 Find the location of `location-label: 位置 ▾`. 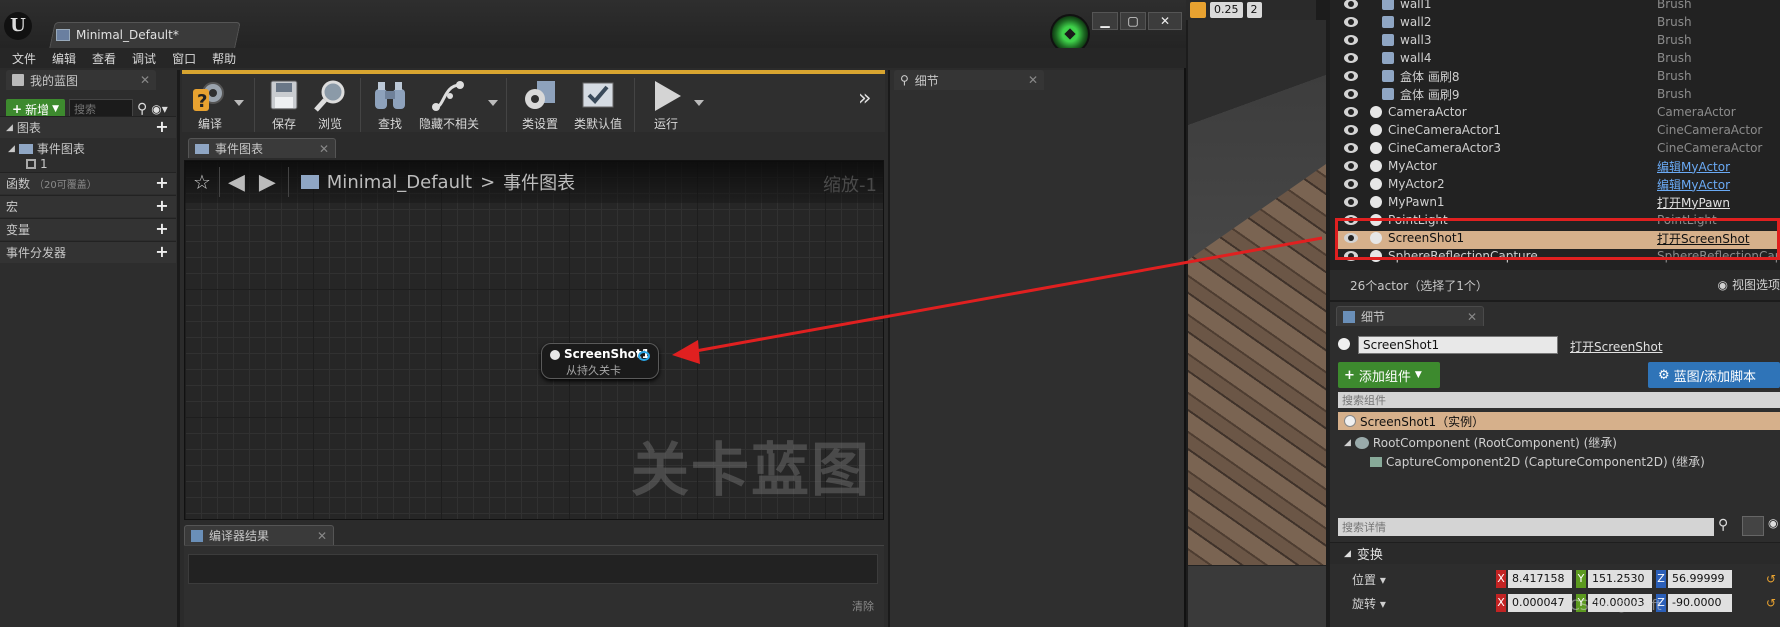

location-label: 位置 ▾ is located at coordinates (1369, 579).